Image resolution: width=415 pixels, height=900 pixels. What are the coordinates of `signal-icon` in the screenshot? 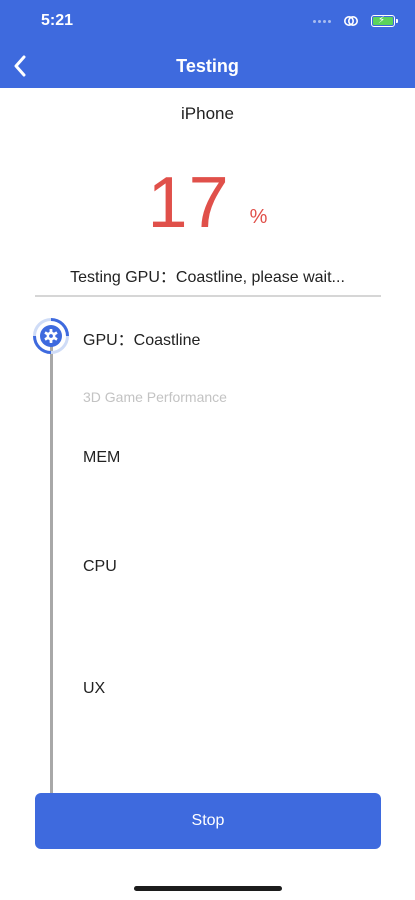 It's located at (322, 21).